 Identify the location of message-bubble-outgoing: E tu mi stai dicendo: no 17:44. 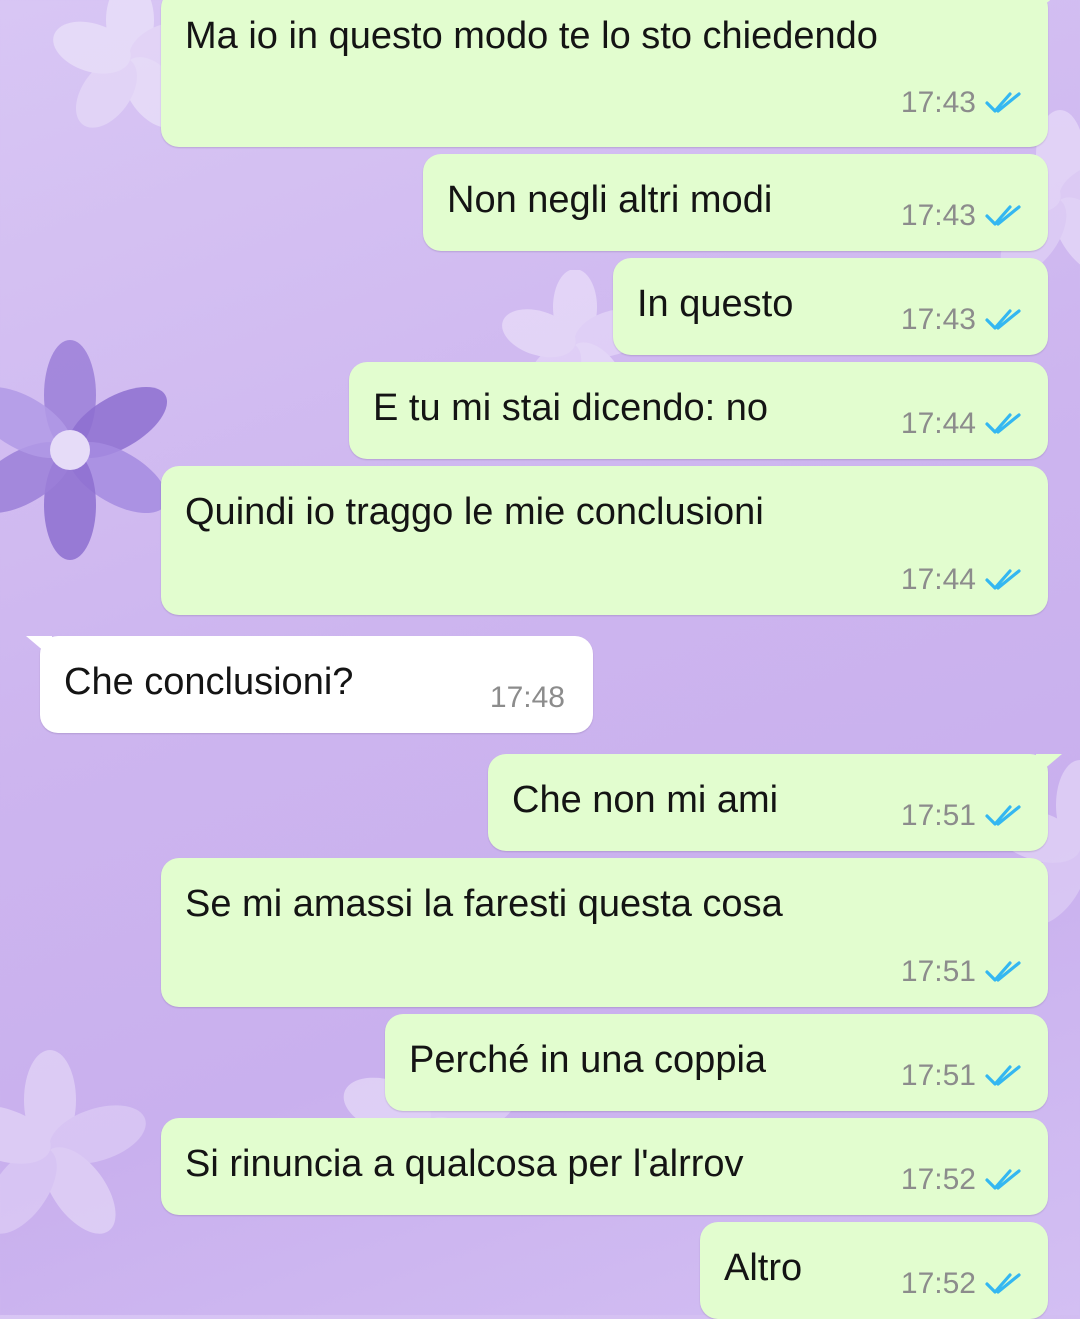
(698, 410).